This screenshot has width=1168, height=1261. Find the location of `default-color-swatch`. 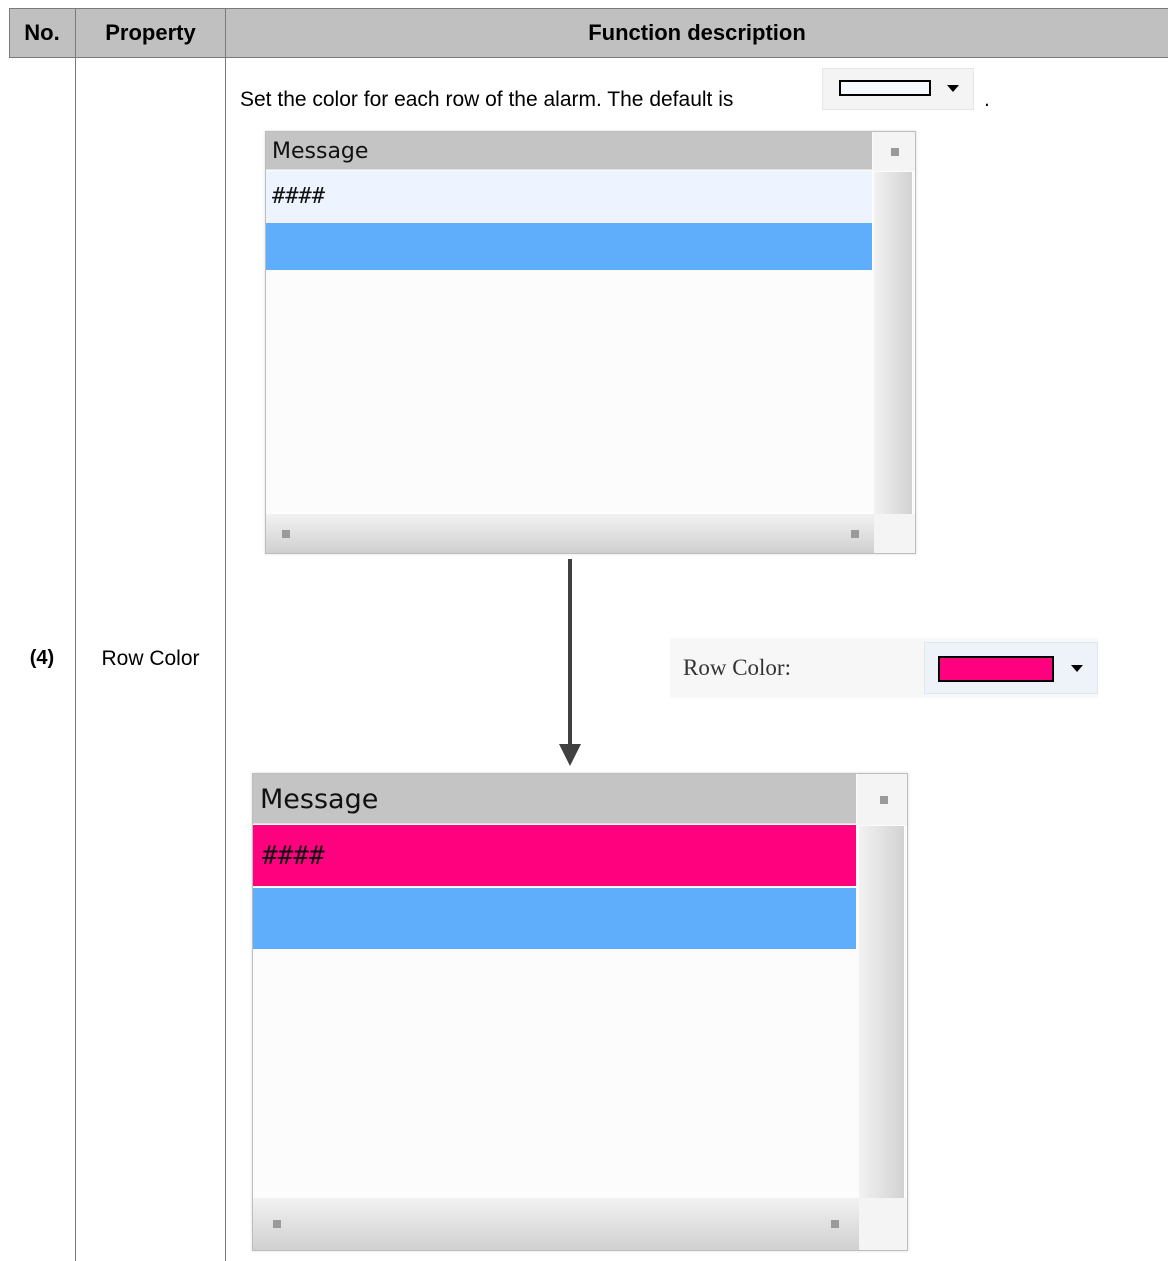

default-color-swatch is located at coordinates (885, 88).